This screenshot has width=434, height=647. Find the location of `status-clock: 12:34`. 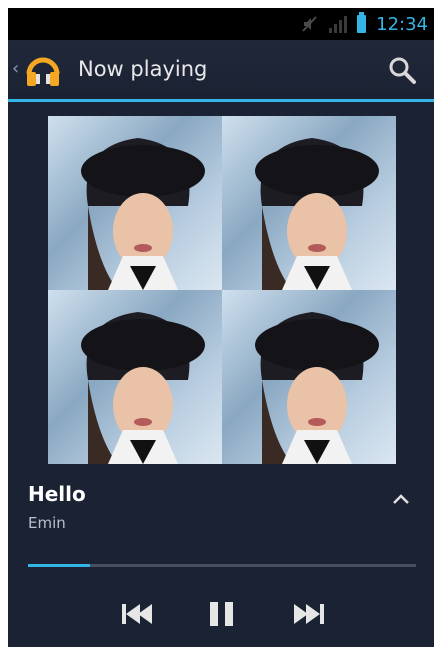

status-clock: 12:34 is located at coordinates (402, 24).